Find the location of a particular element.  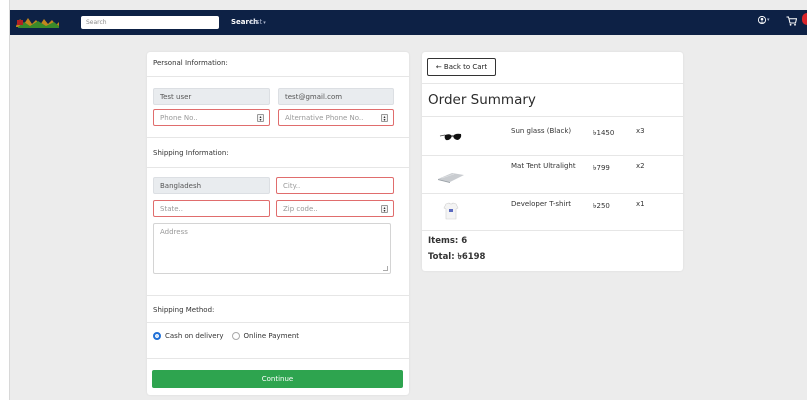

order-summary-title: Order Summary is located at coordinates (482, 100).